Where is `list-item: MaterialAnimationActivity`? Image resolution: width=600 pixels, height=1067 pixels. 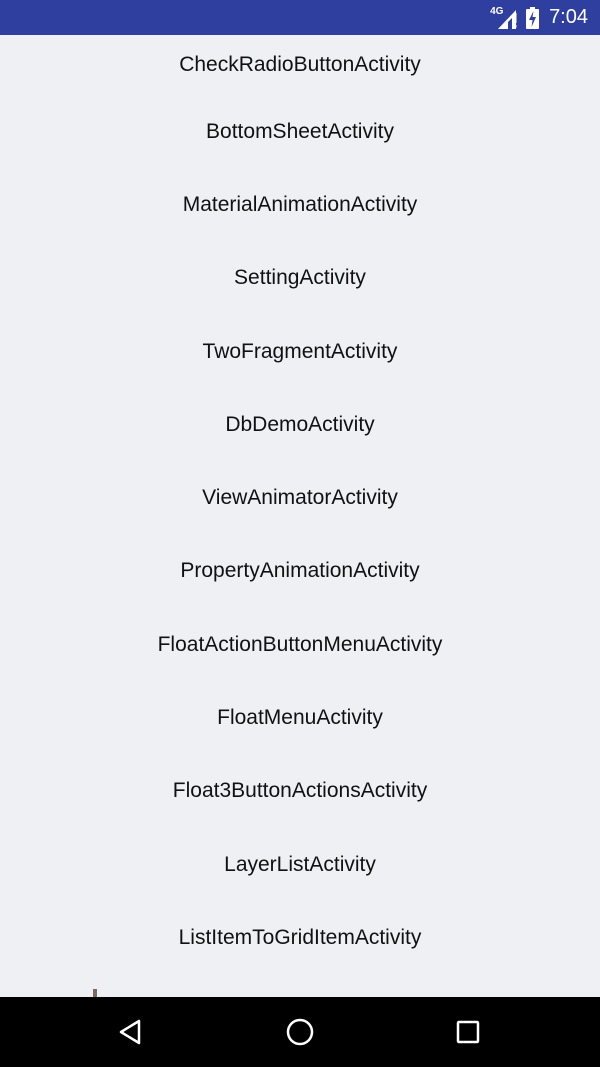
list-item: MaterialAnimationActivity is located at coordinates (300, 204).